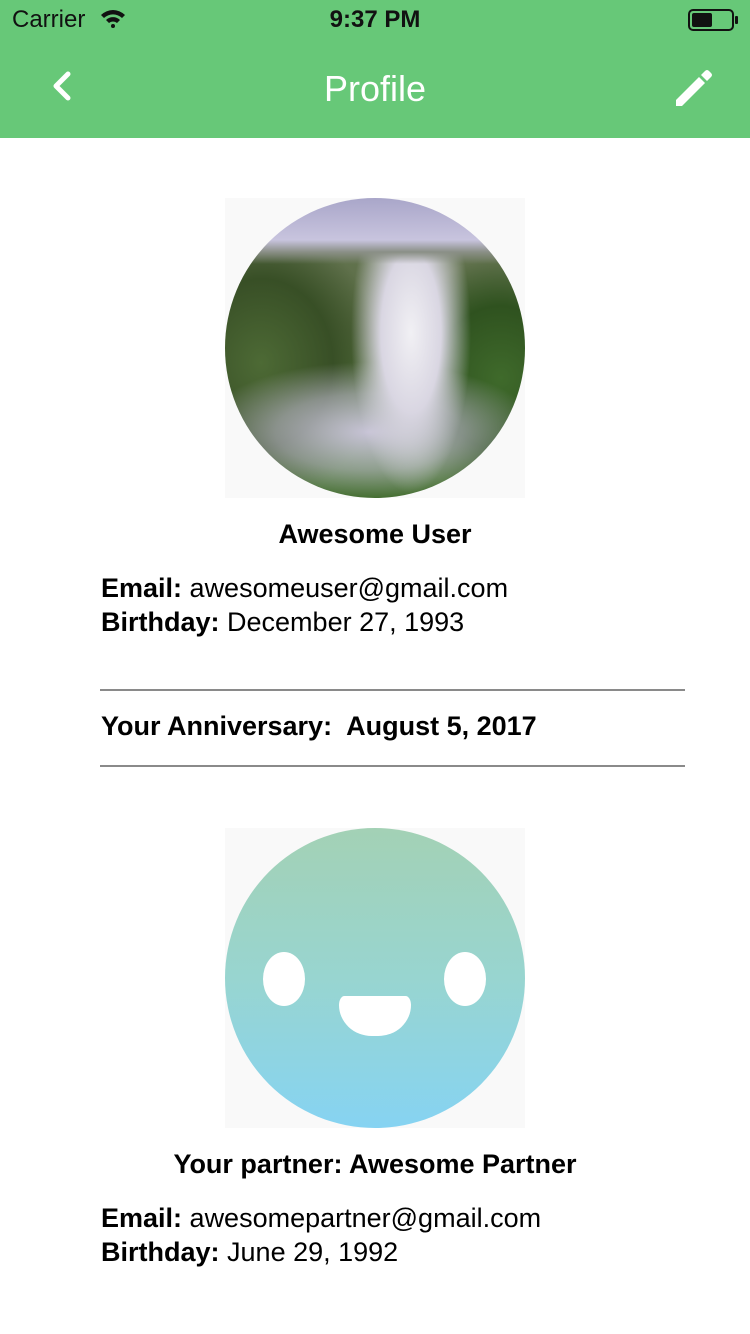  What do you see at coordinates (375, 1164) in the screenshot?
I see `partner-name: Your partner: Awesome Partner` at bounding box center [375, 1164].